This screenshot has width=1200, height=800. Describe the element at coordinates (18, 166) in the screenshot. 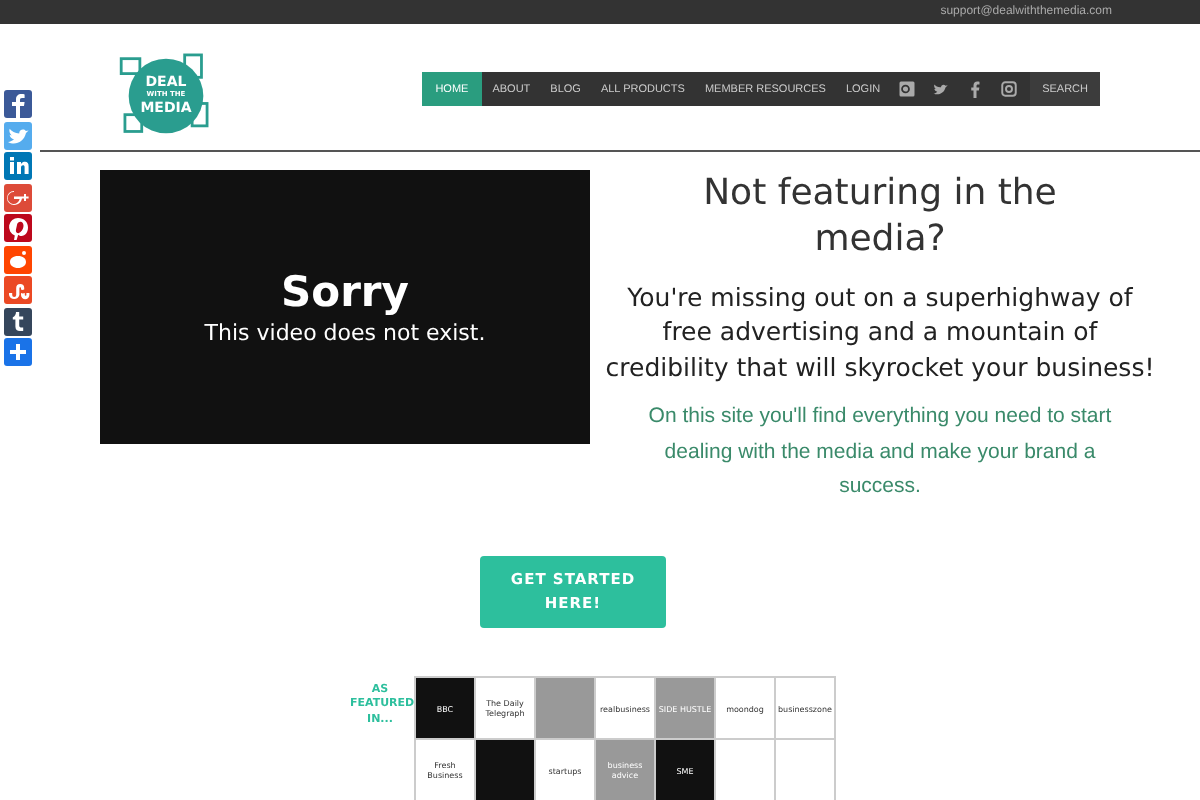

I see `linkedin-share-icon` at that location.